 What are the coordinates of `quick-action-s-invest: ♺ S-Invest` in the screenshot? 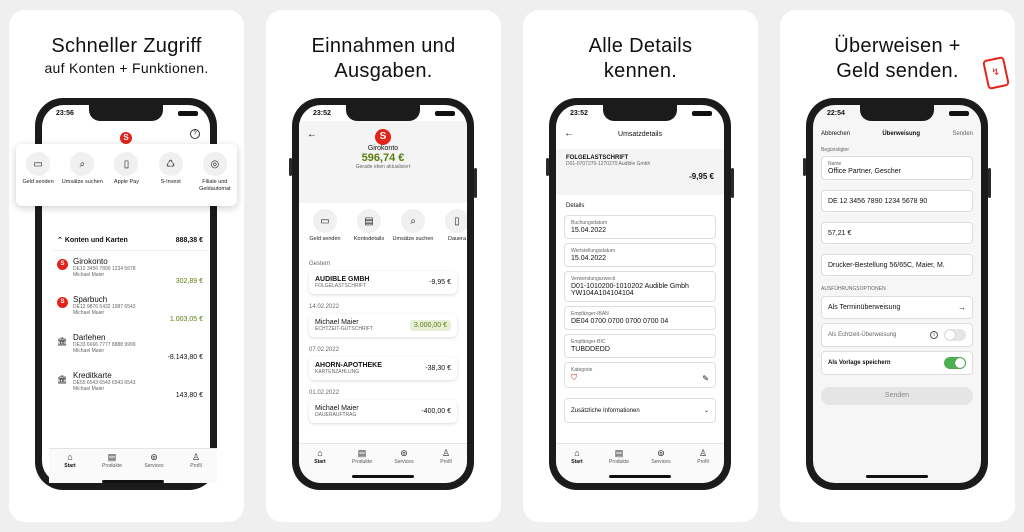 It's located at (171, 179).